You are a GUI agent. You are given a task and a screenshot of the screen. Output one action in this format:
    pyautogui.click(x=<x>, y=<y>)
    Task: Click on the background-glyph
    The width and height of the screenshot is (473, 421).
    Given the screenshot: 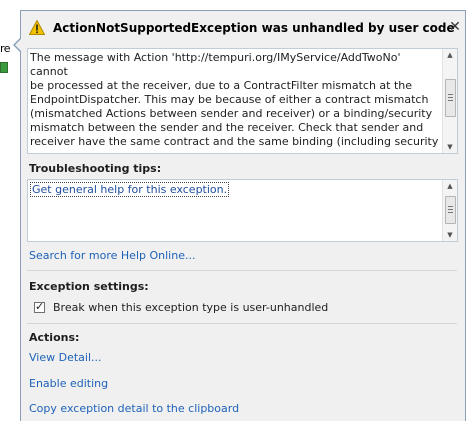 What is the action you would take?
    pyautogui.click(x=4, y=67)
    